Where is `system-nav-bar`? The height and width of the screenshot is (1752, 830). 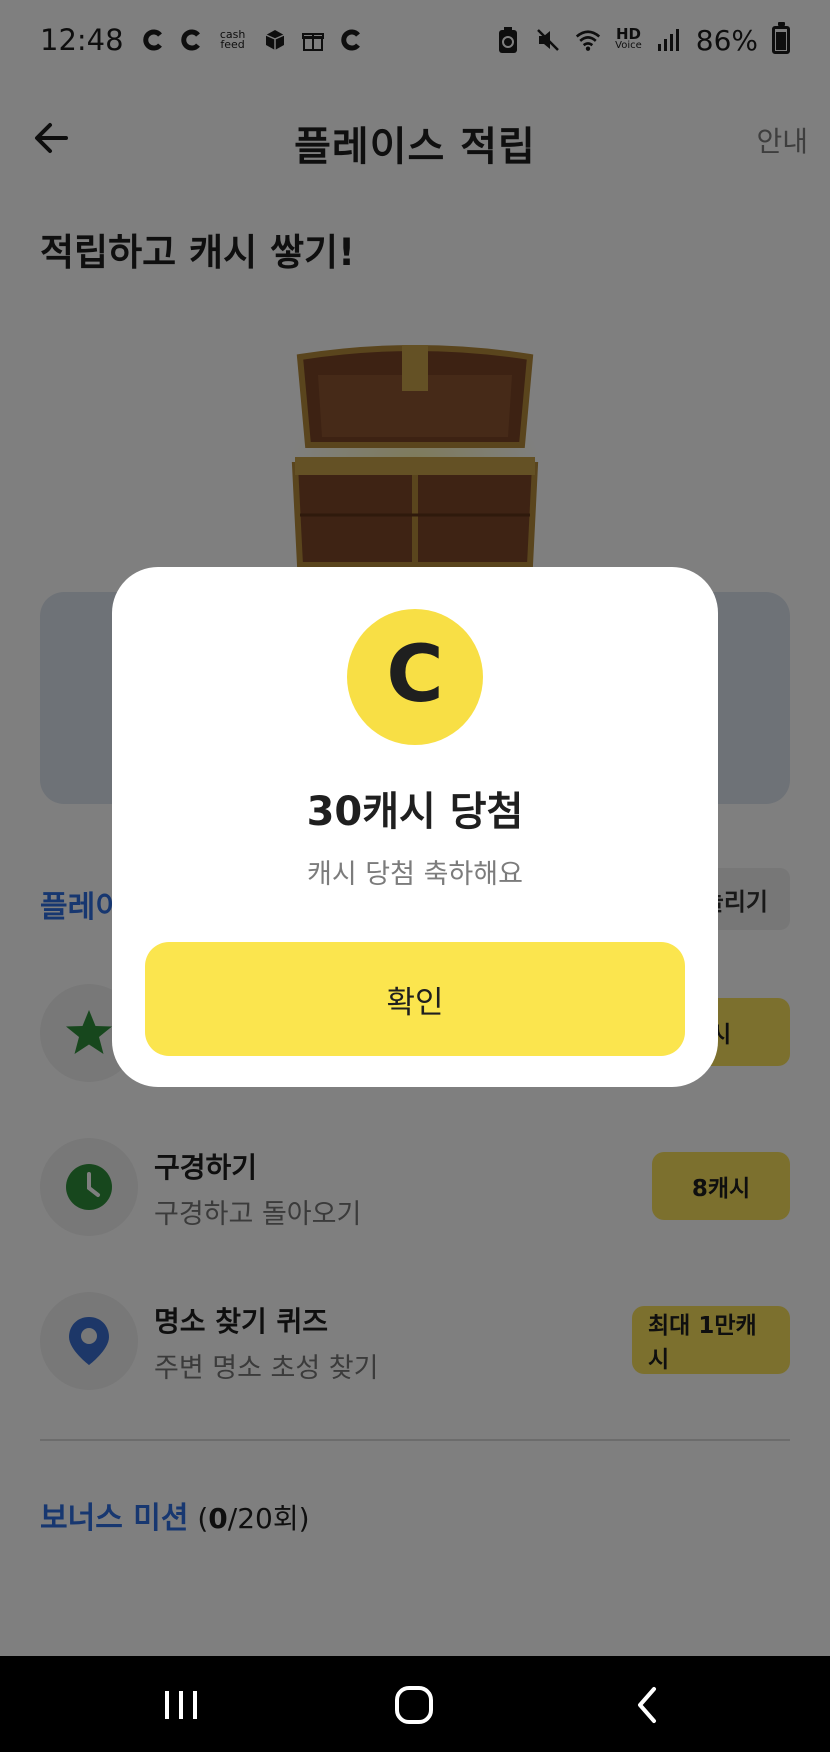 system-nav-bar is located at coordinates (415, 1704).